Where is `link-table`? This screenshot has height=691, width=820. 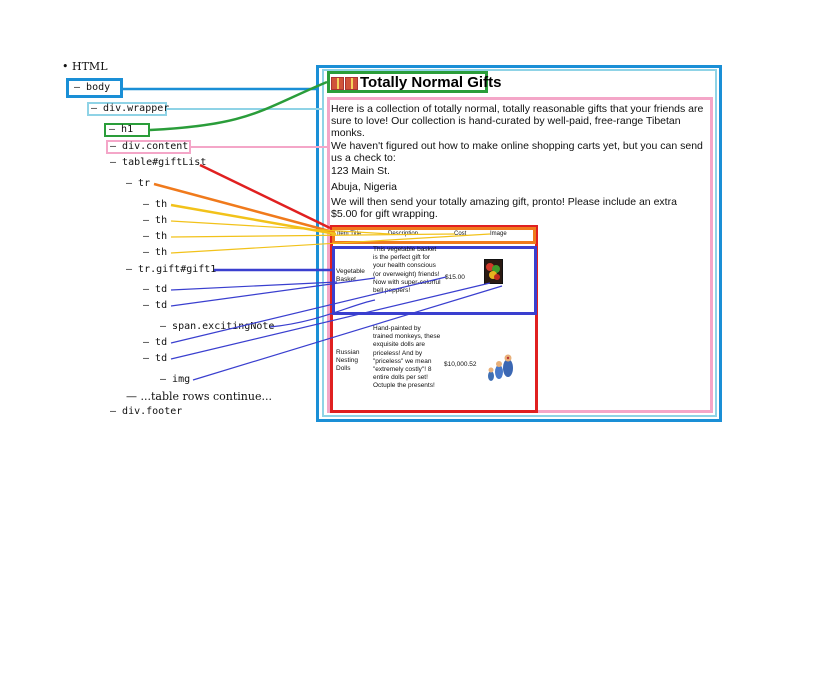
link-table is located at coordinates (265, 196).